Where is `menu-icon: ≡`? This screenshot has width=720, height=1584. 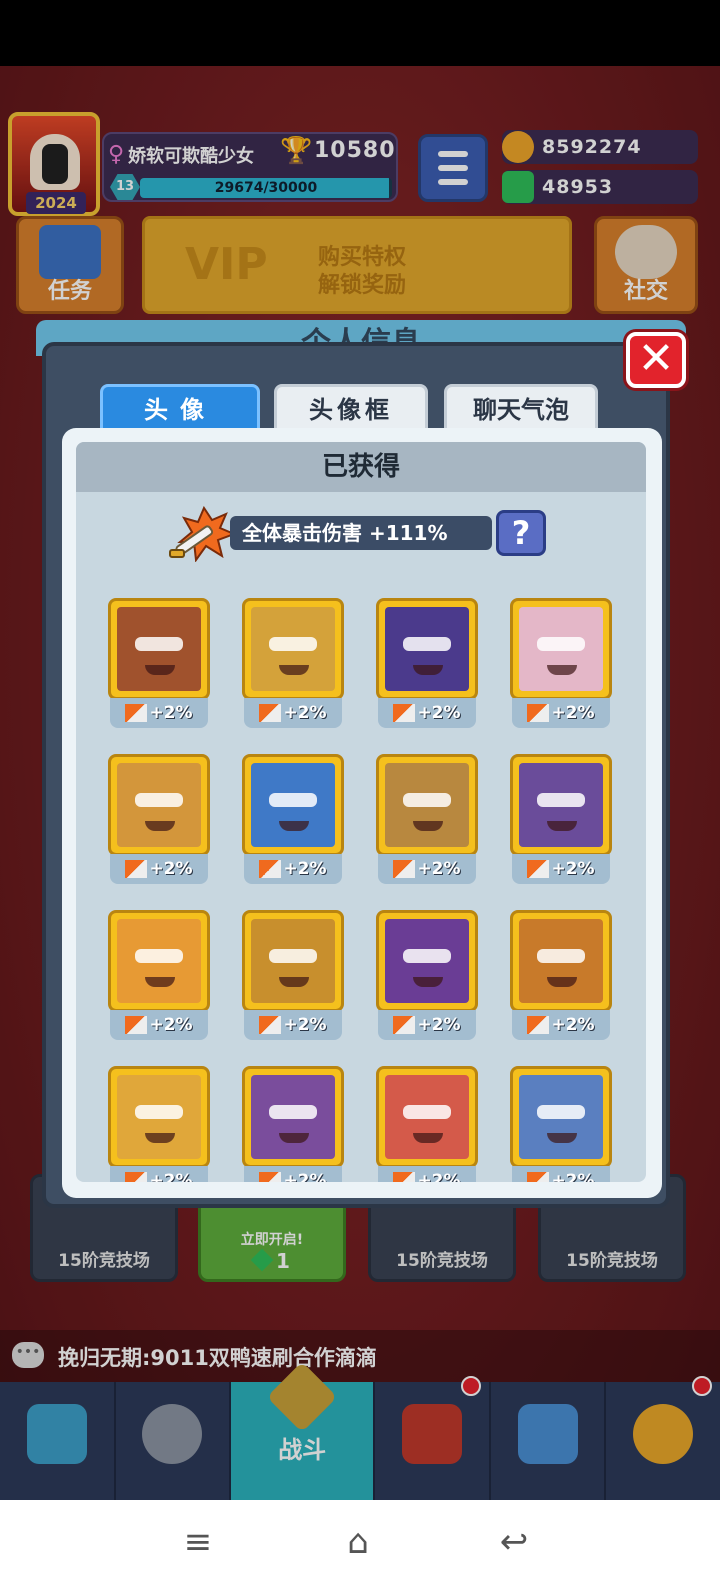 menu-icon: ≡ is located at coordinates (198, 1542).